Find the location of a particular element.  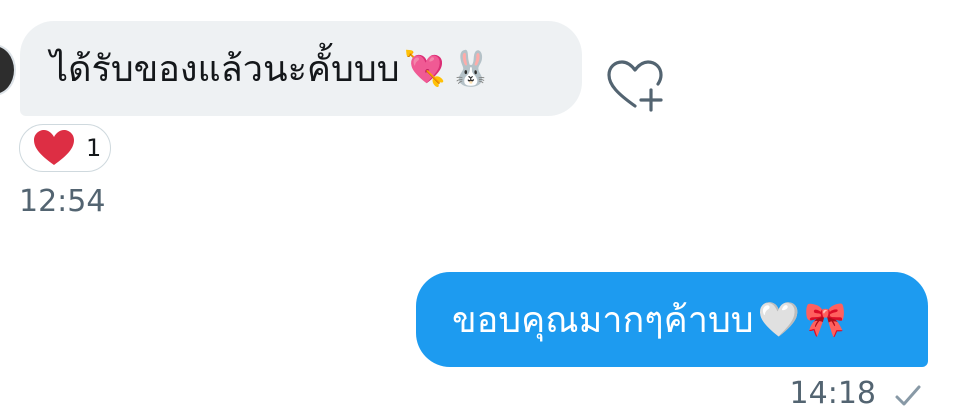

red-heart-icon is located at coordinates (54, 147).